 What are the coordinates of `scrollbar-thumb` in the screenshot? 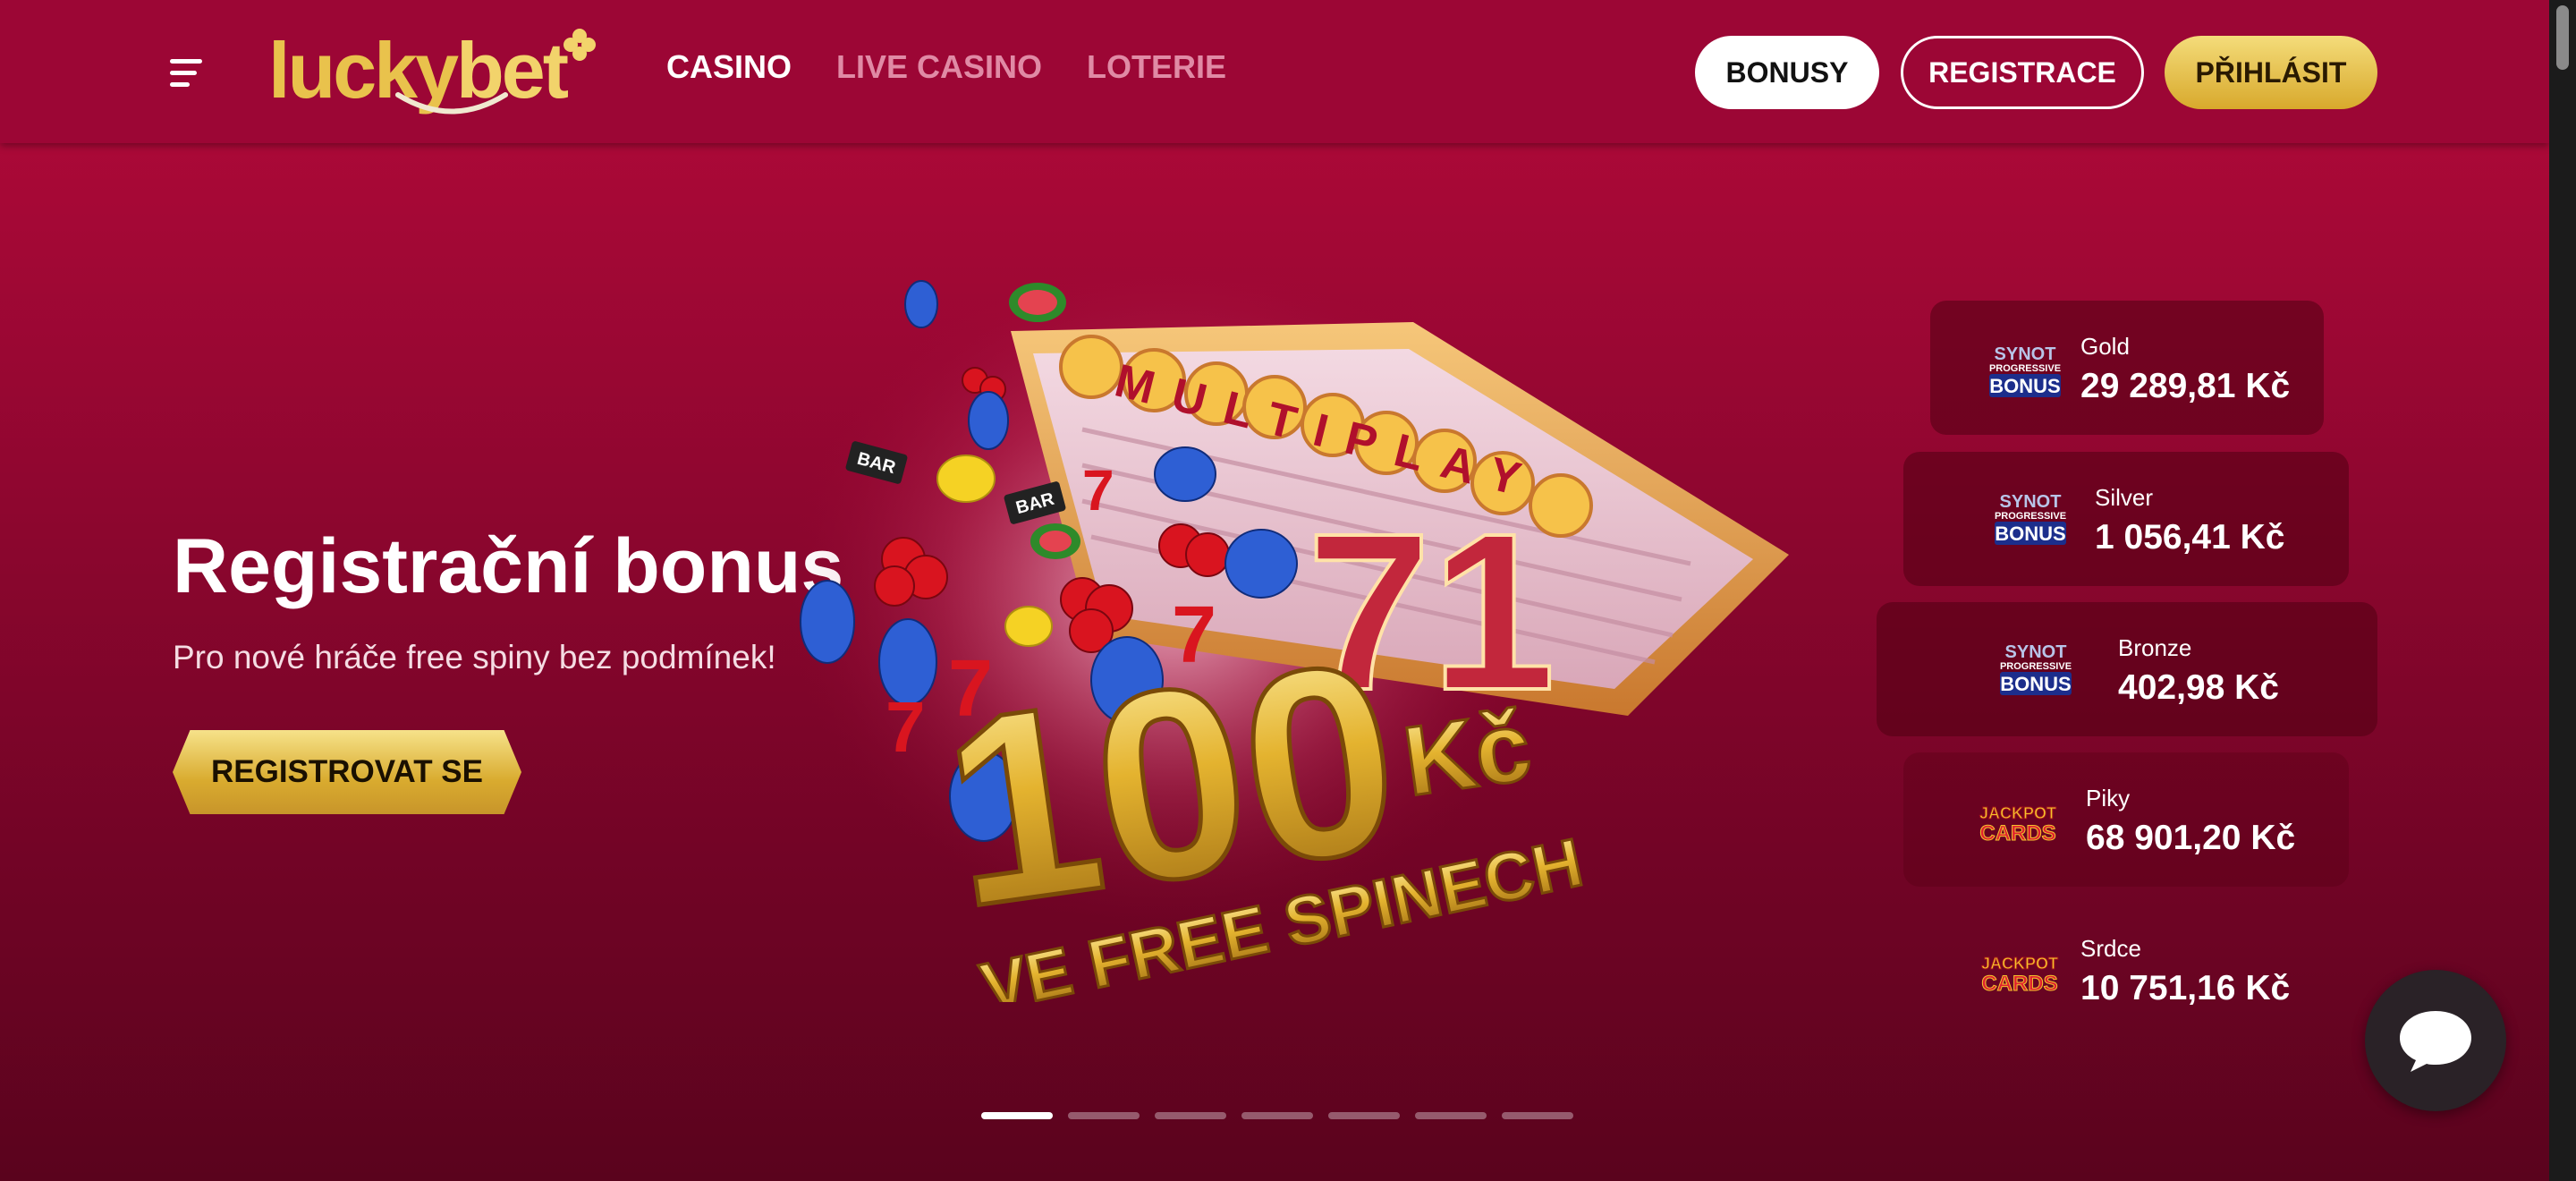 It's located at (2562, 37).